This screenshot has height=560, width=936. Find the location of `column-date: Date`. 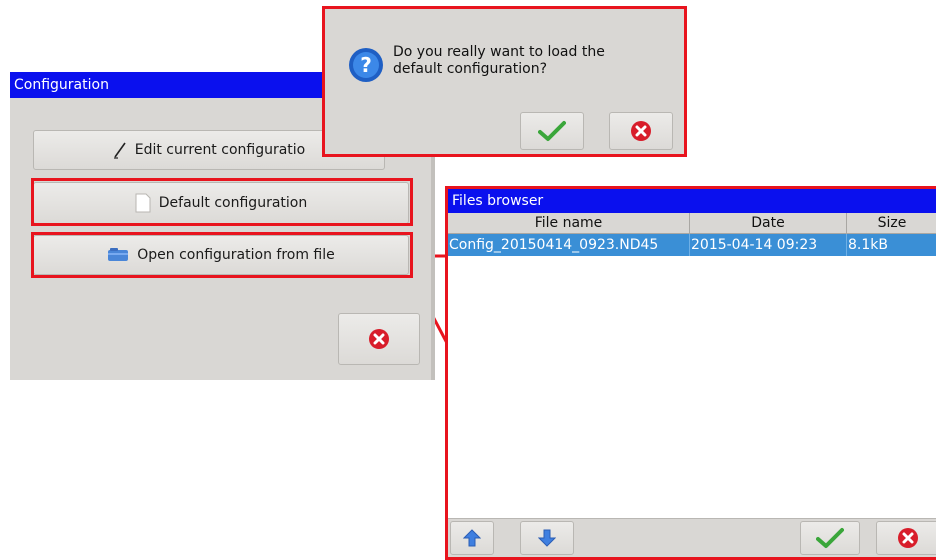

column-date: Date is located at coordinates (768, 223).